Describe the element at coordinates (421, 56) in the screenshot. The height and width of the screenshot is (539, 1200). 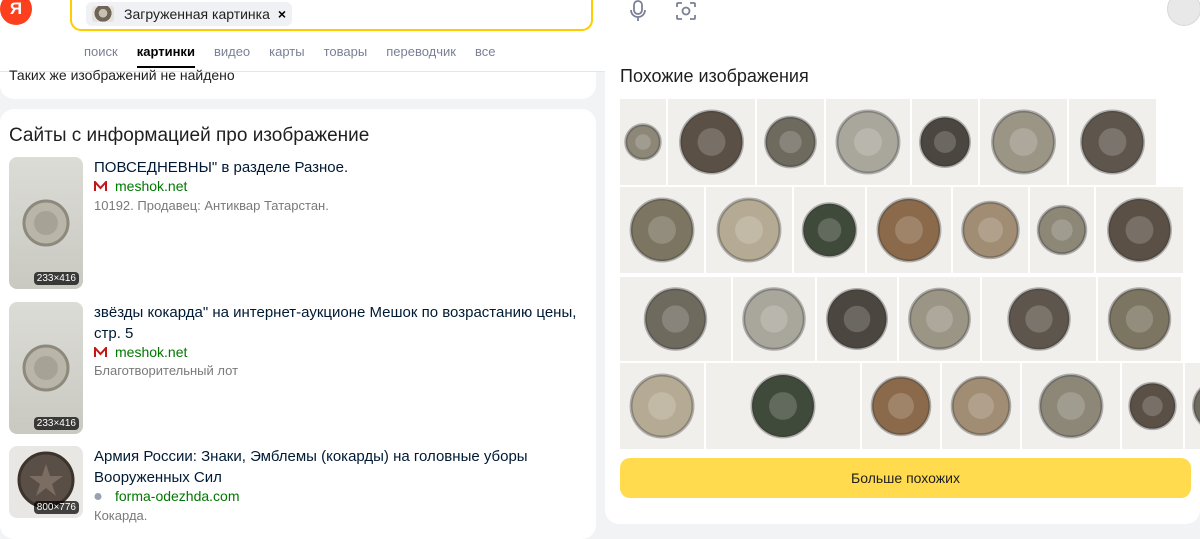
I see `tab-translator: переводчик` at that location.